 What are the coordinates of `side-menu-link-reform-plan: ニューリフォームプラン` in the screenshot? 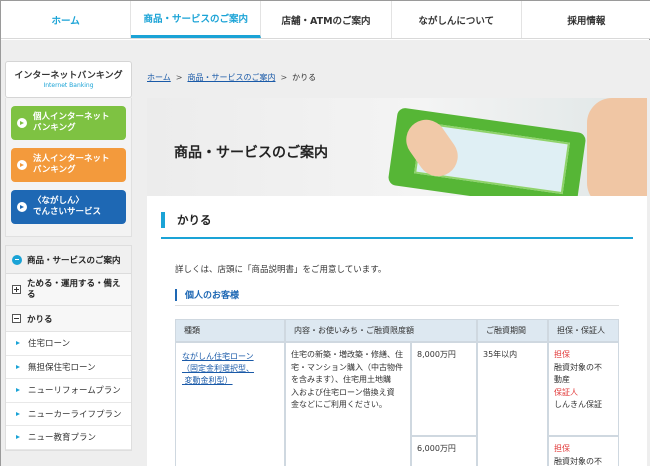 It's located at (68, 391).